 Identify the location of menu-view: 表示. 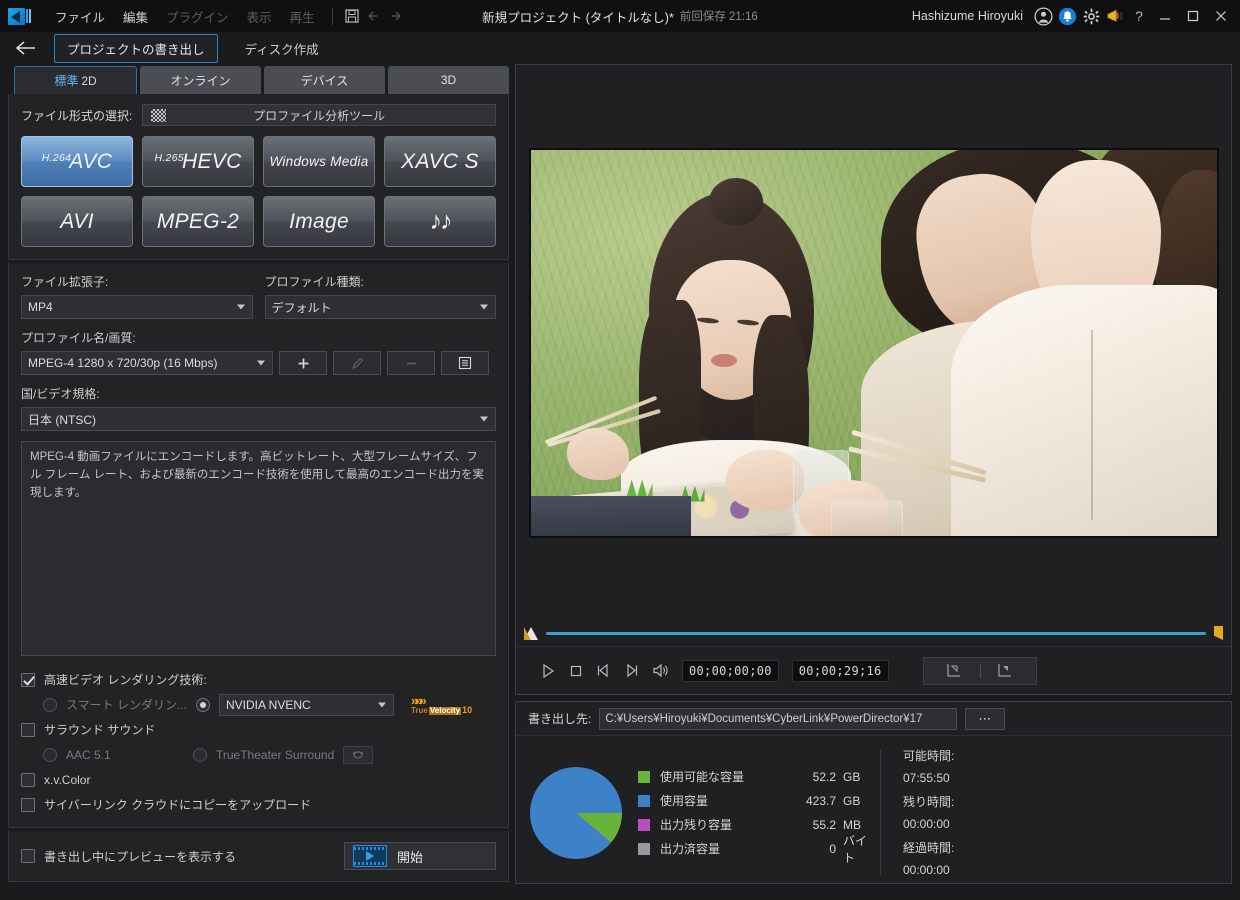
(259, 17).